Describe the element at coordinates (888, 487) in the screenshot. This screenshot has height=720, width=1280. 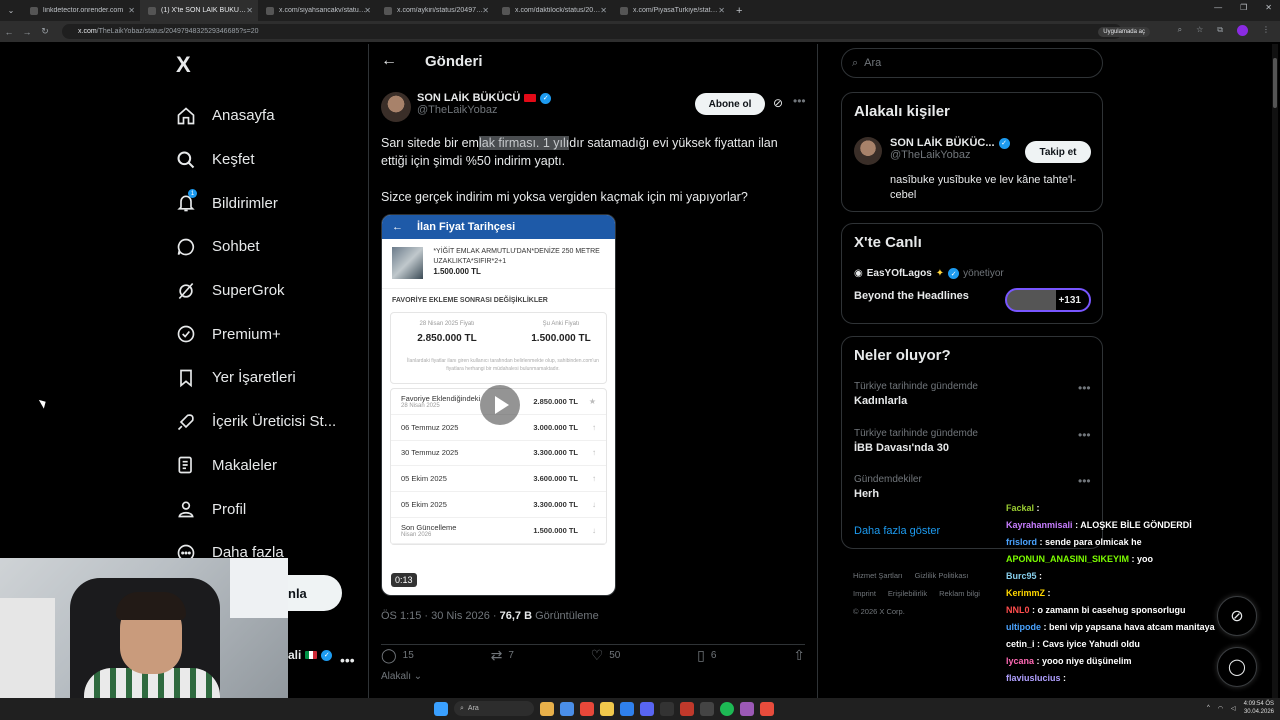
I see `trend-item: Gündemdekiler Herh` at that location.